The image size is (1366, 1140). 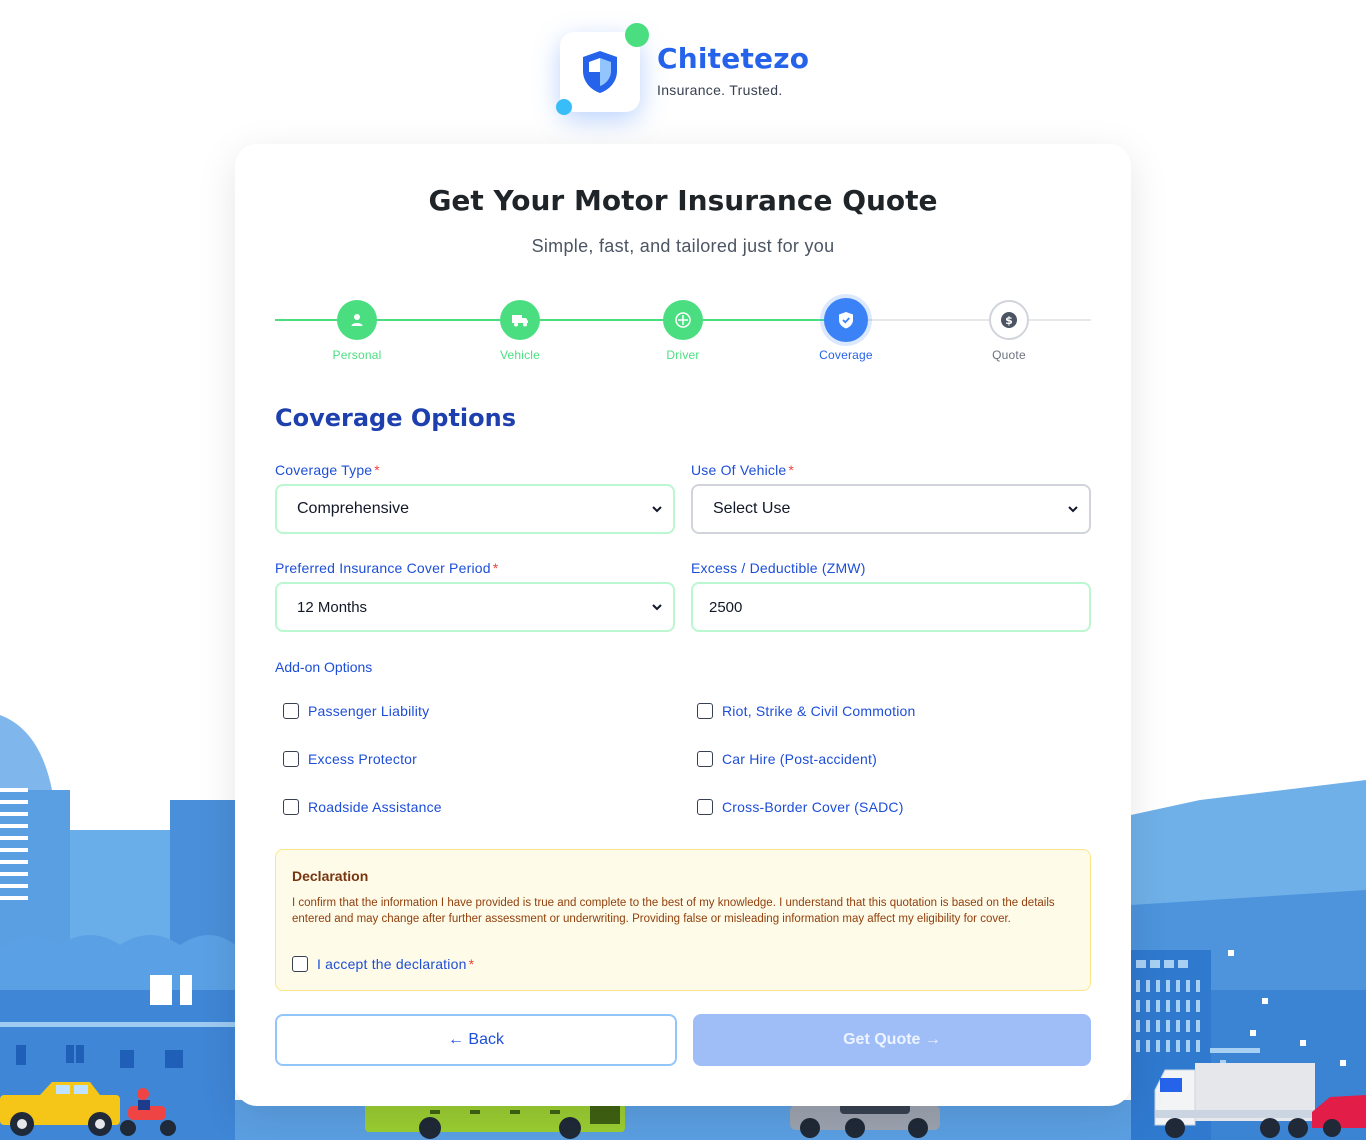 I want to click on addon-options-title: Add-on Options, so click(x=324, y=667).